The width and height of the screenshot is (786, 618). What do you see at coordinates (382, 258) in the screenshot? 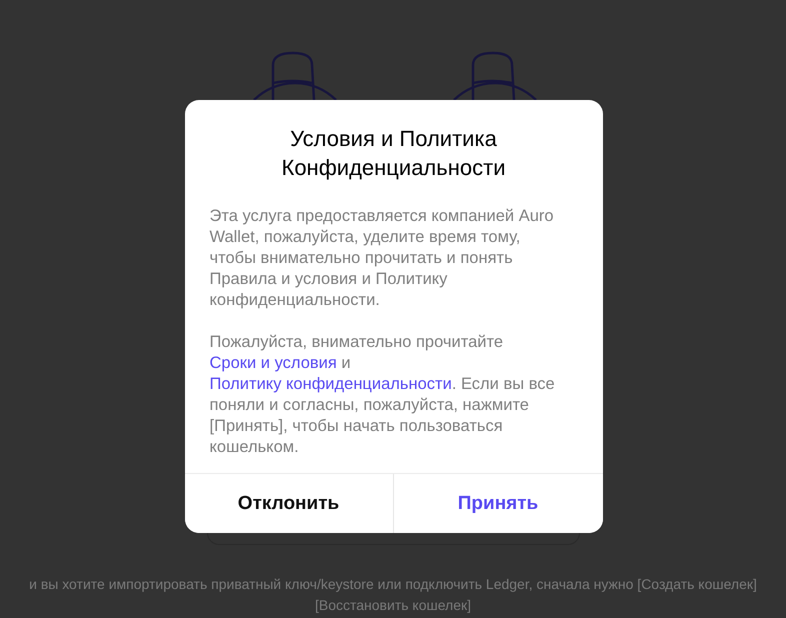
I see `body-paragraph: Эта услуга предоставляется компанией Auro Wallet, пожалуйста, уделите время тому, чтобы внимательно прочитать и понять Правила и условия и Политику конфиденциальности.` at bounding box center [382, 258].